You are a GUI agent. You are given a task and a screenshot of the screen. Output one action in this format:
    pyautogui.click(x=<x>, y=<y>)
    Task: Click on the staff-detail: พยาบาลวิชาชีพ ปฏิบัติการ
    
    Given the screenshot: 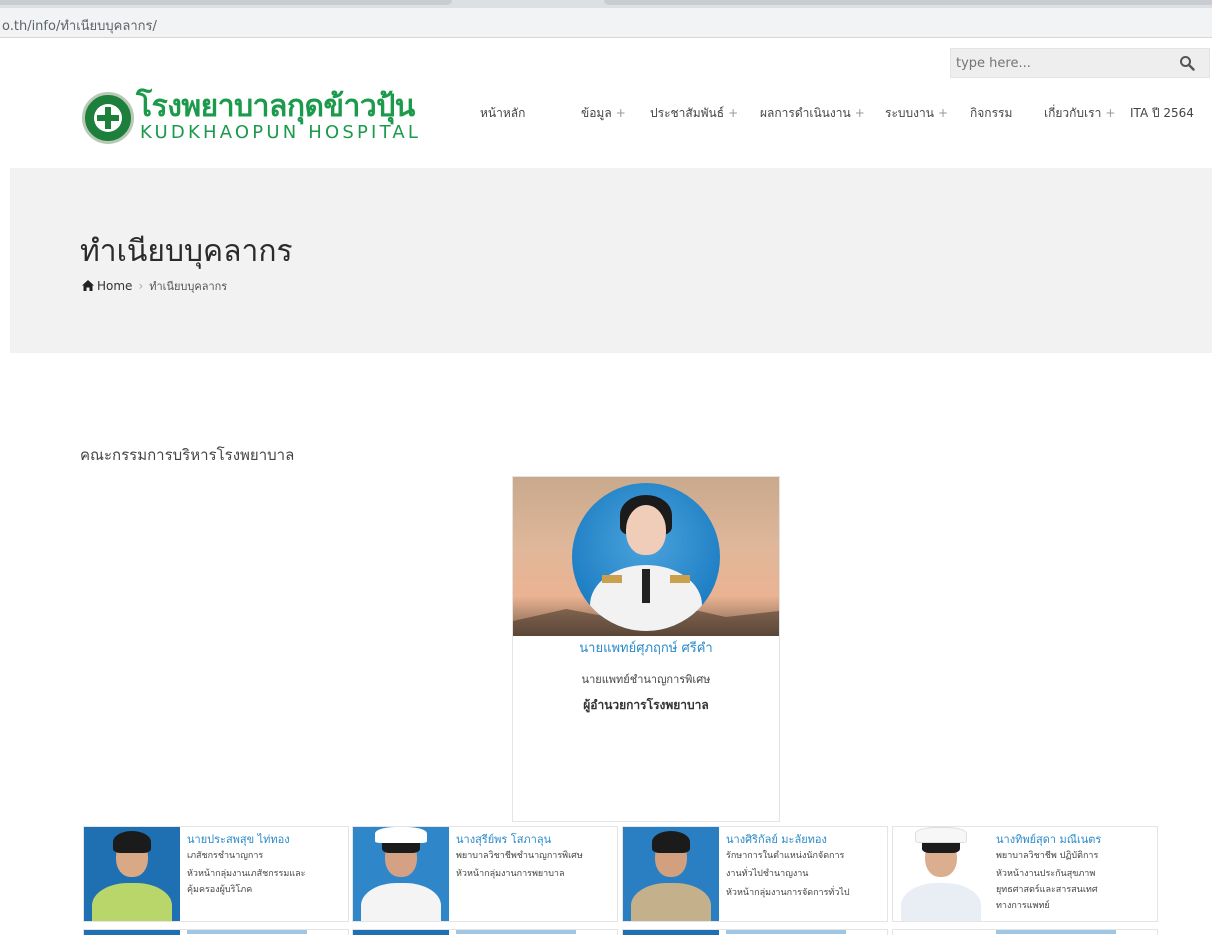 What is the action you would take?
    pyautogui.click(x=1047, y=856)
    